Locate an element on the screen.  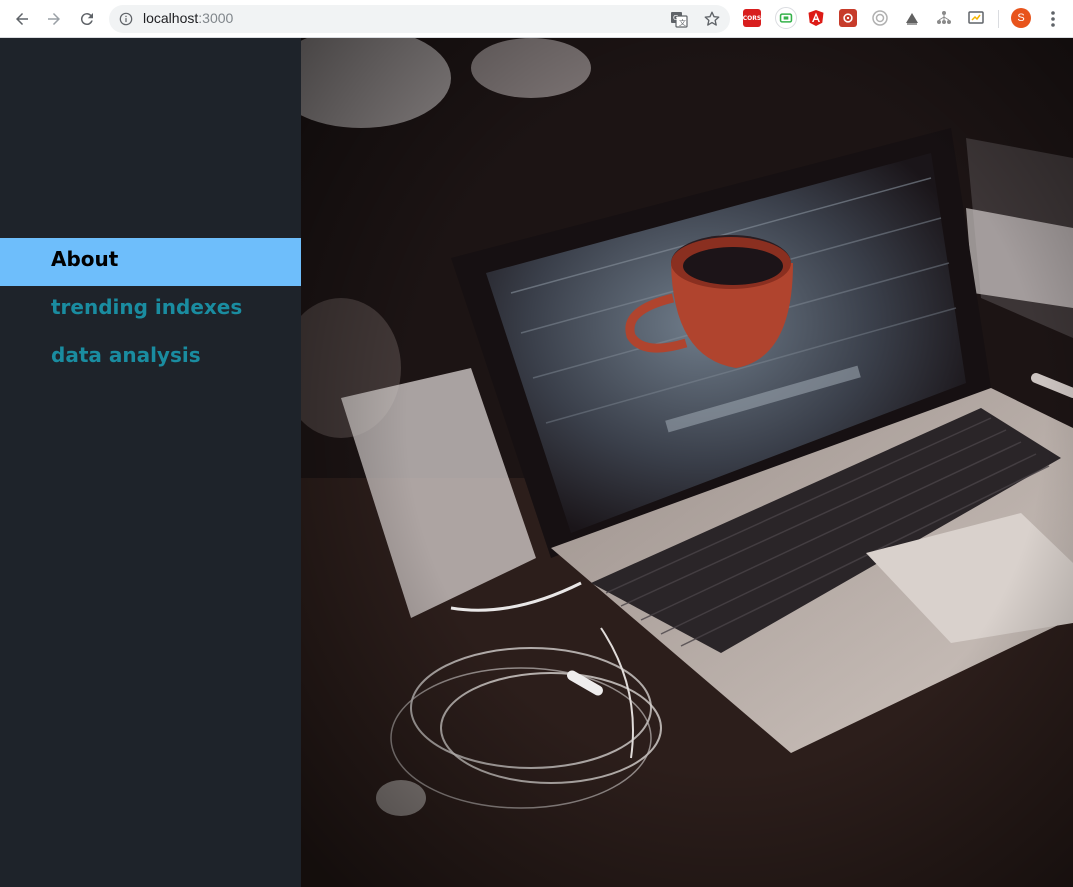
gray-extension-icon is located at coordinates (912, 18).